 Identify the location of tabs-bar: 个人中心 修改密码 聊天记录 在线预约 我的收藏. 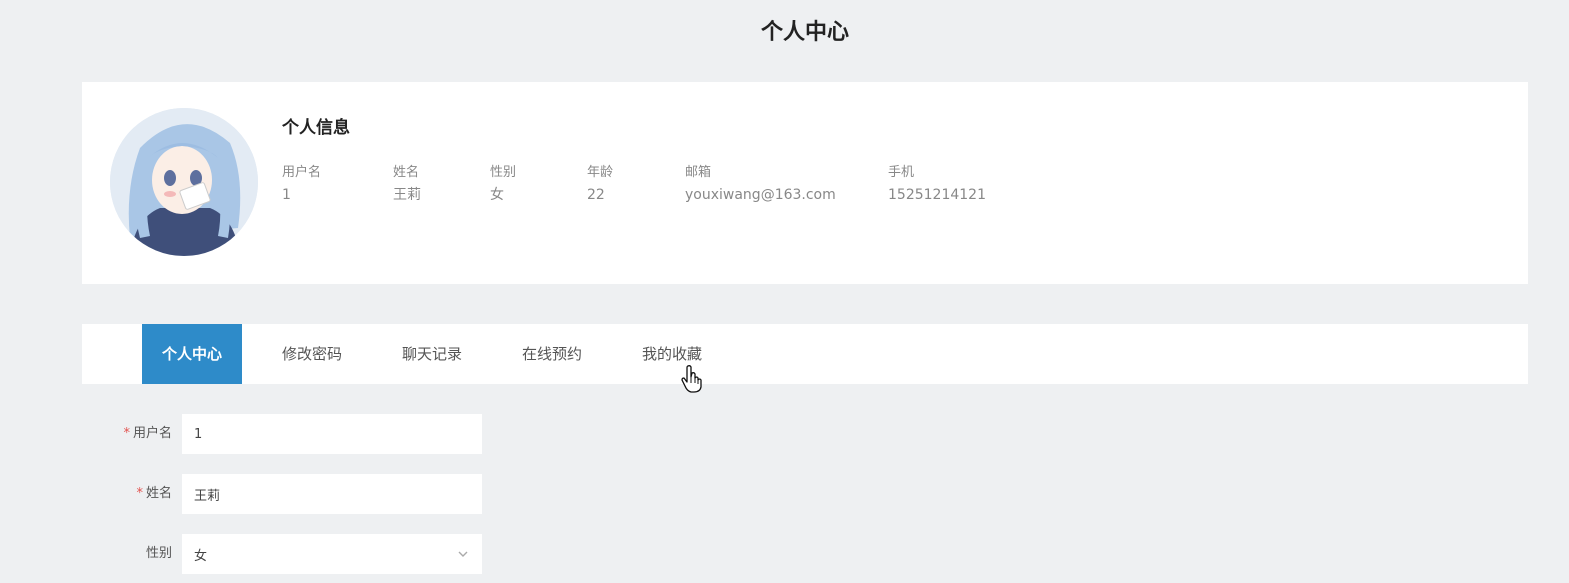
(805, 354).